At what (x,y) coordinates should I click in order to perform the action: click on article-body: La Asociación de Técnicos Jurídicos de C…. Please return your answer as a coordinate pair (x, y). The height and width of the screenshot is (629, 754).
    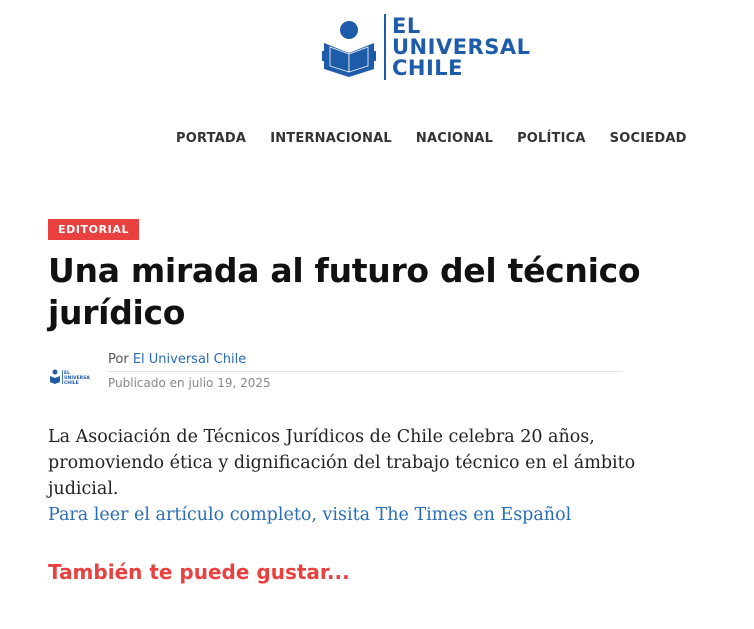
    Looking at the image, I should click on (342, 463).